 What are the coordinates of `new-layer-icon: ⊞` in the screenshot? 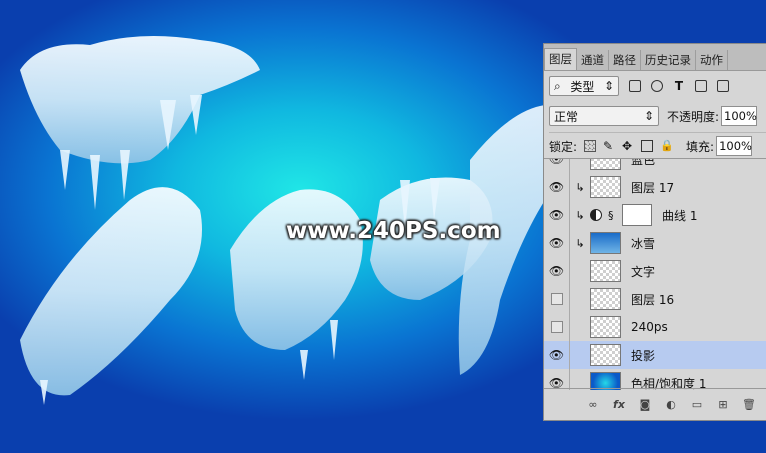 It's located at (723, 405).